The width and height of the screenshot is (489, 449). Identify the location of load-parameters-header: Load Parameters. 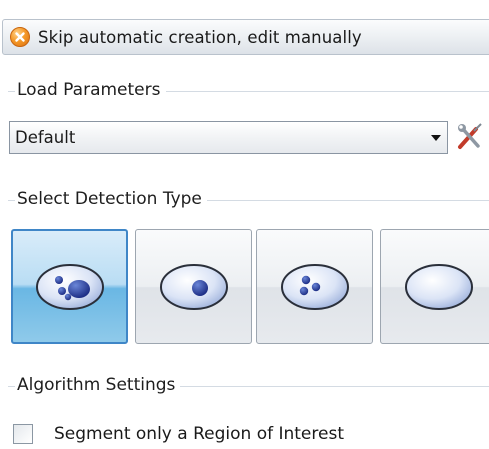
(248, 90).